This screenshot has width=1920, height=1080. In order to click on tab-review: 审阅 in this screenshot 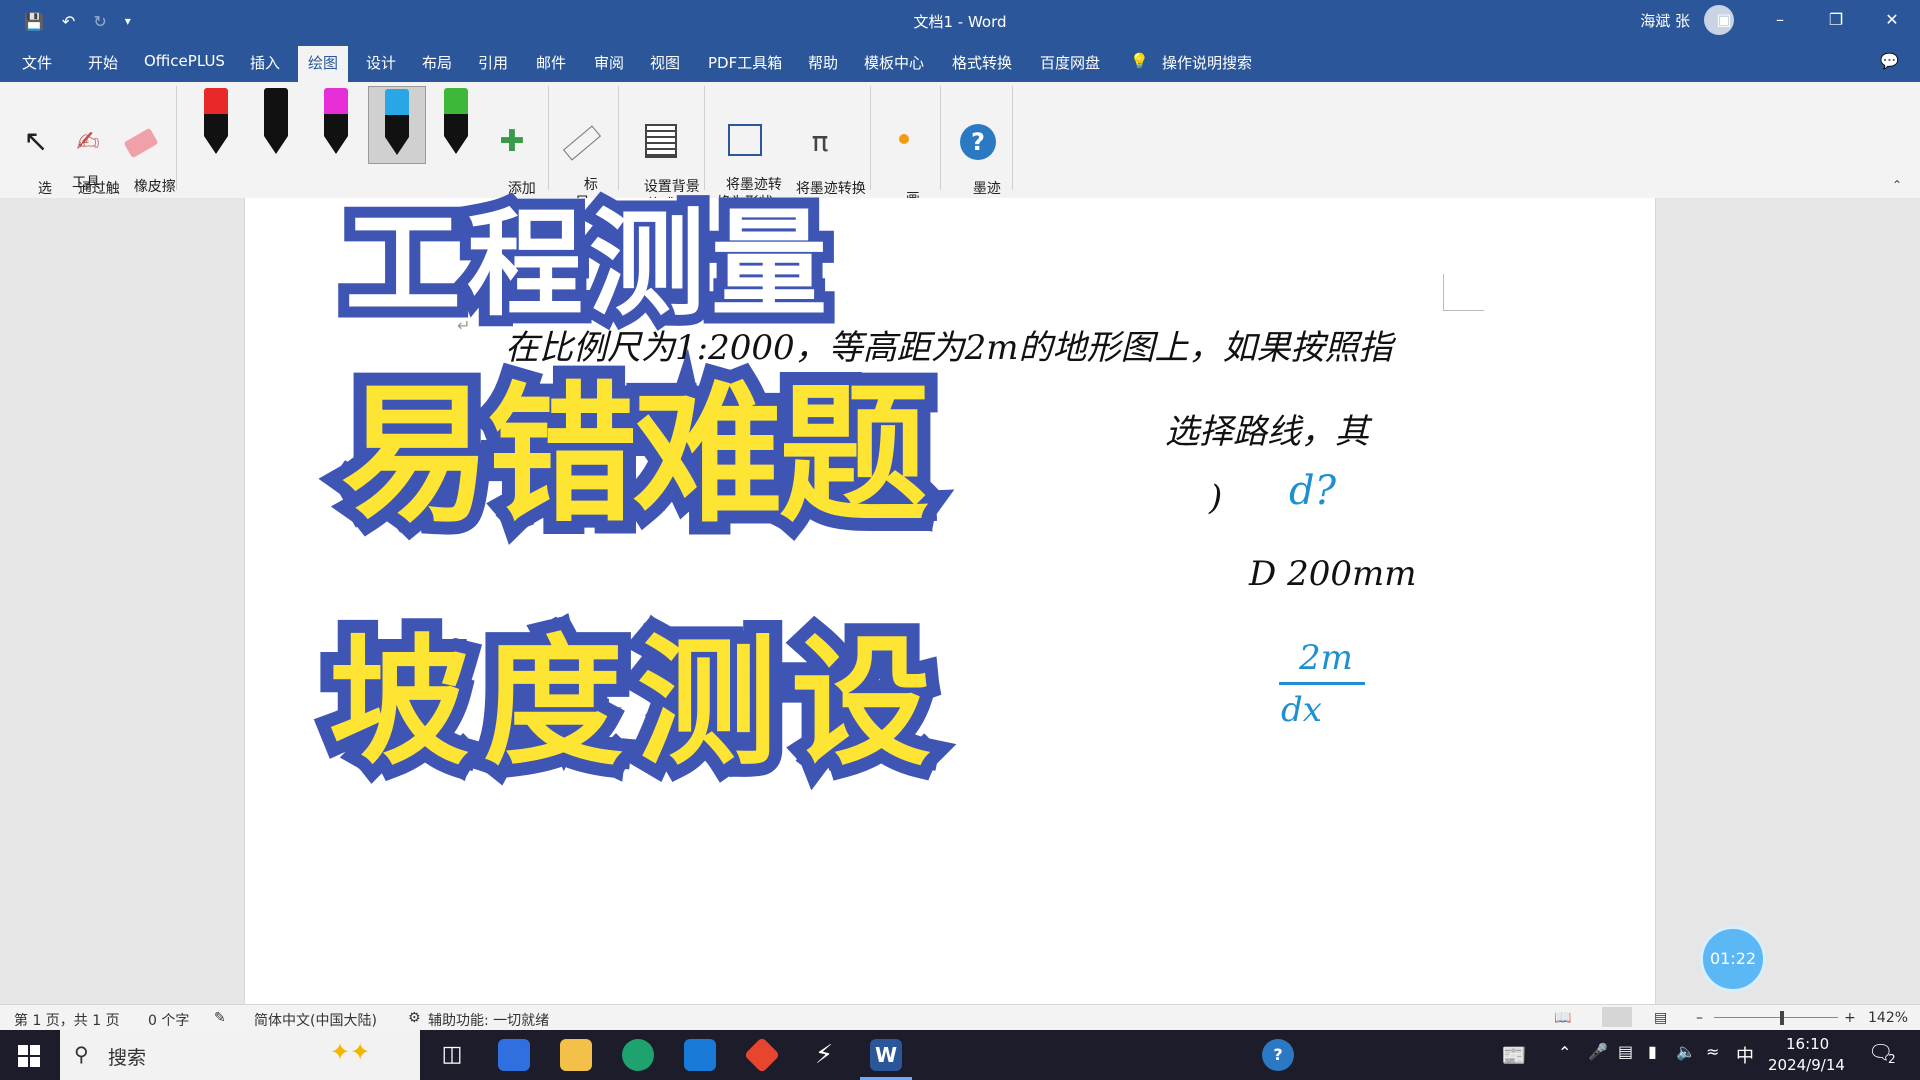, I will do `click(609, 62)`.